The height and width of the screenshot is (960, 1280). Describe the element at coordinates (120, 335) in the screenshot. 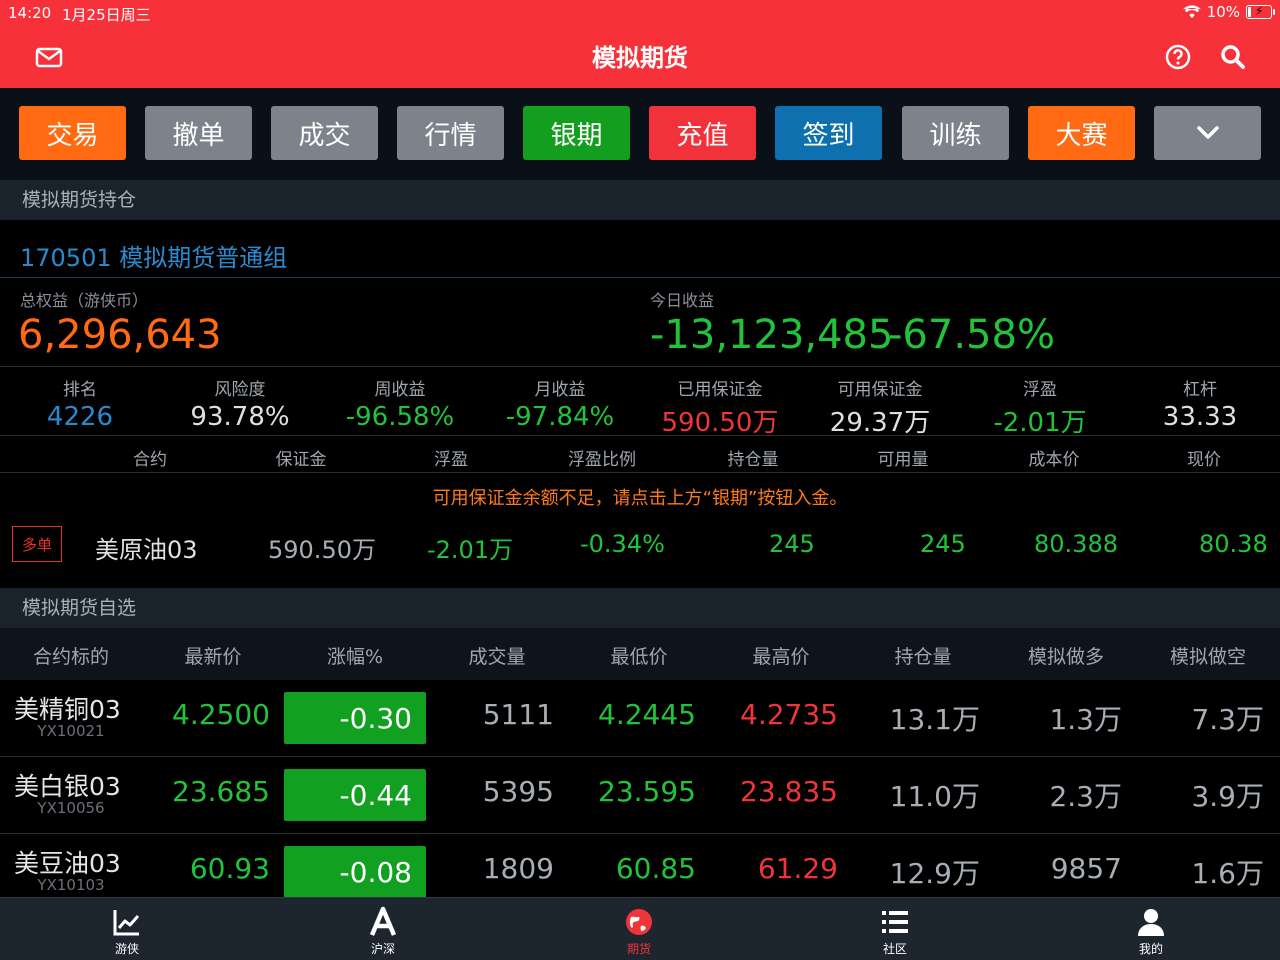

I see `equity-value: 6,296,643` at that location.